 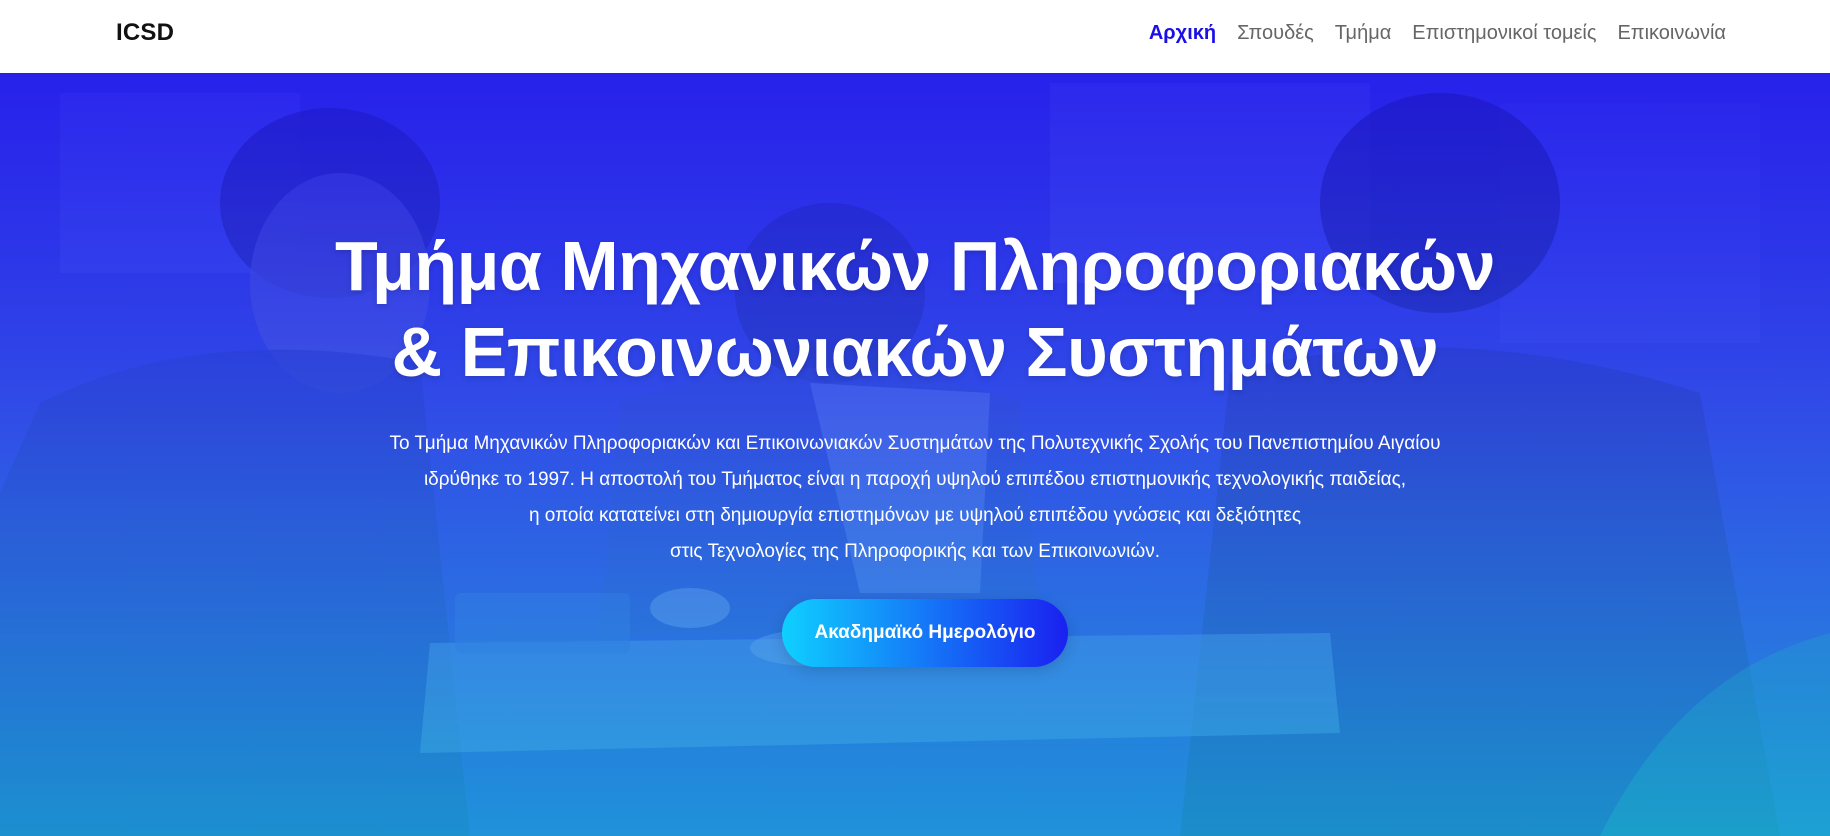 I want to click on academic-calendar-button: Ακαδημαϊκό Ημερολόγιο, so click(x=925, y=633).